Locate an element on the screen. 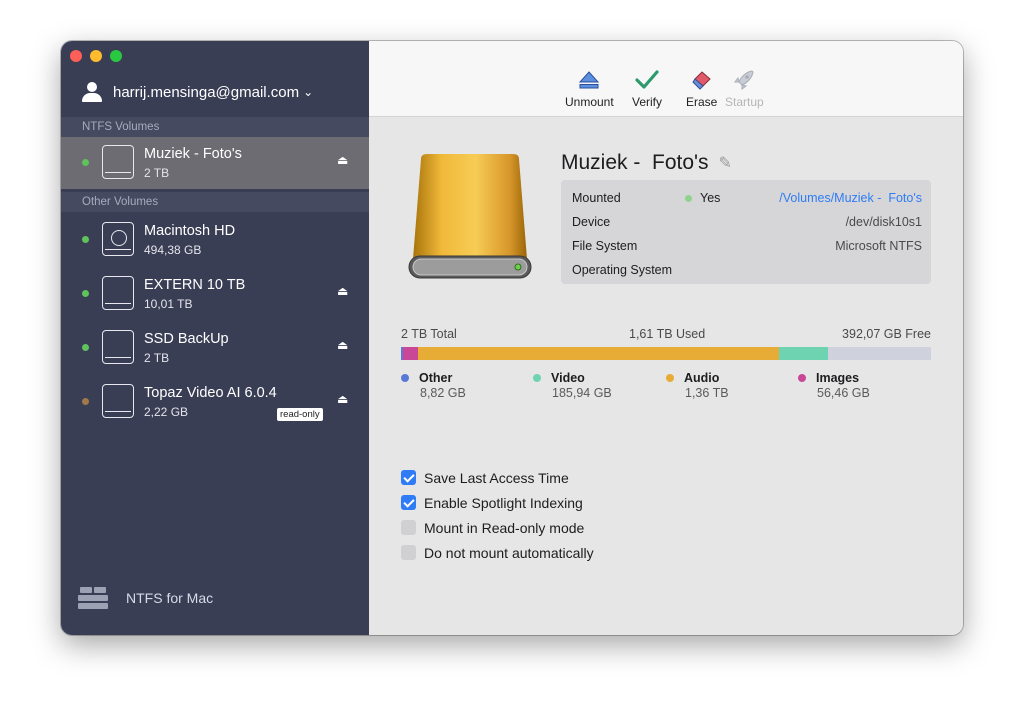 Image resolution: width=1024 pixels, height=716 pixels. volume-title: Muziek - Foto's ✎ is located at coordinates (646, 163).